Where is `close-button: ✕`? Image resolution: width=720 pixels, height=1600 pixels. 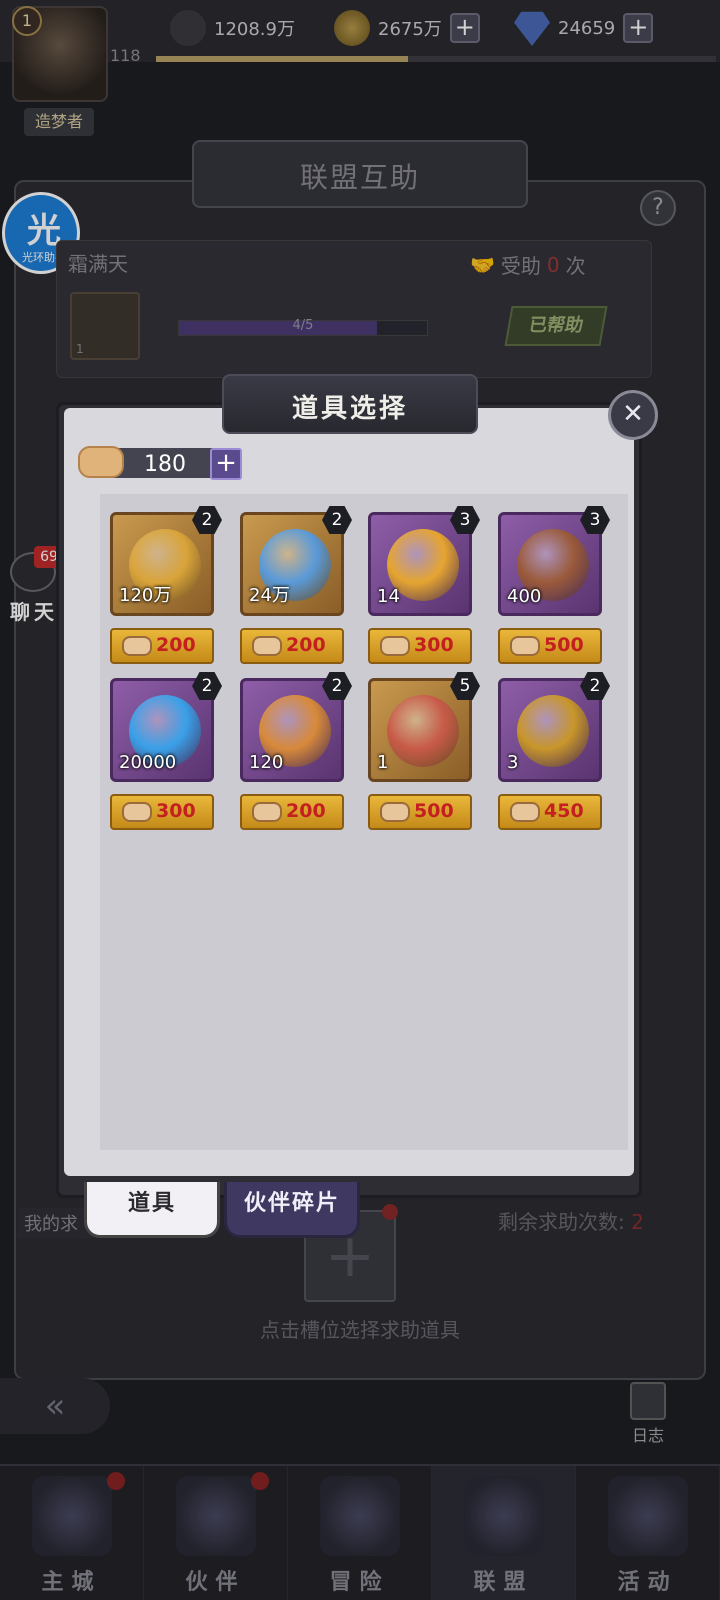 close-button: ✕ is located at coordinates (633, 415).